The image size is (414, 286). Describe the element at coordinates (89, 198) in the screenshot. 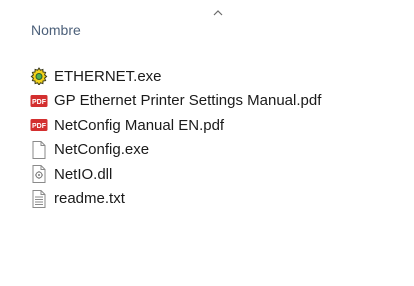

I see `file-name: readme.txt` at that location.